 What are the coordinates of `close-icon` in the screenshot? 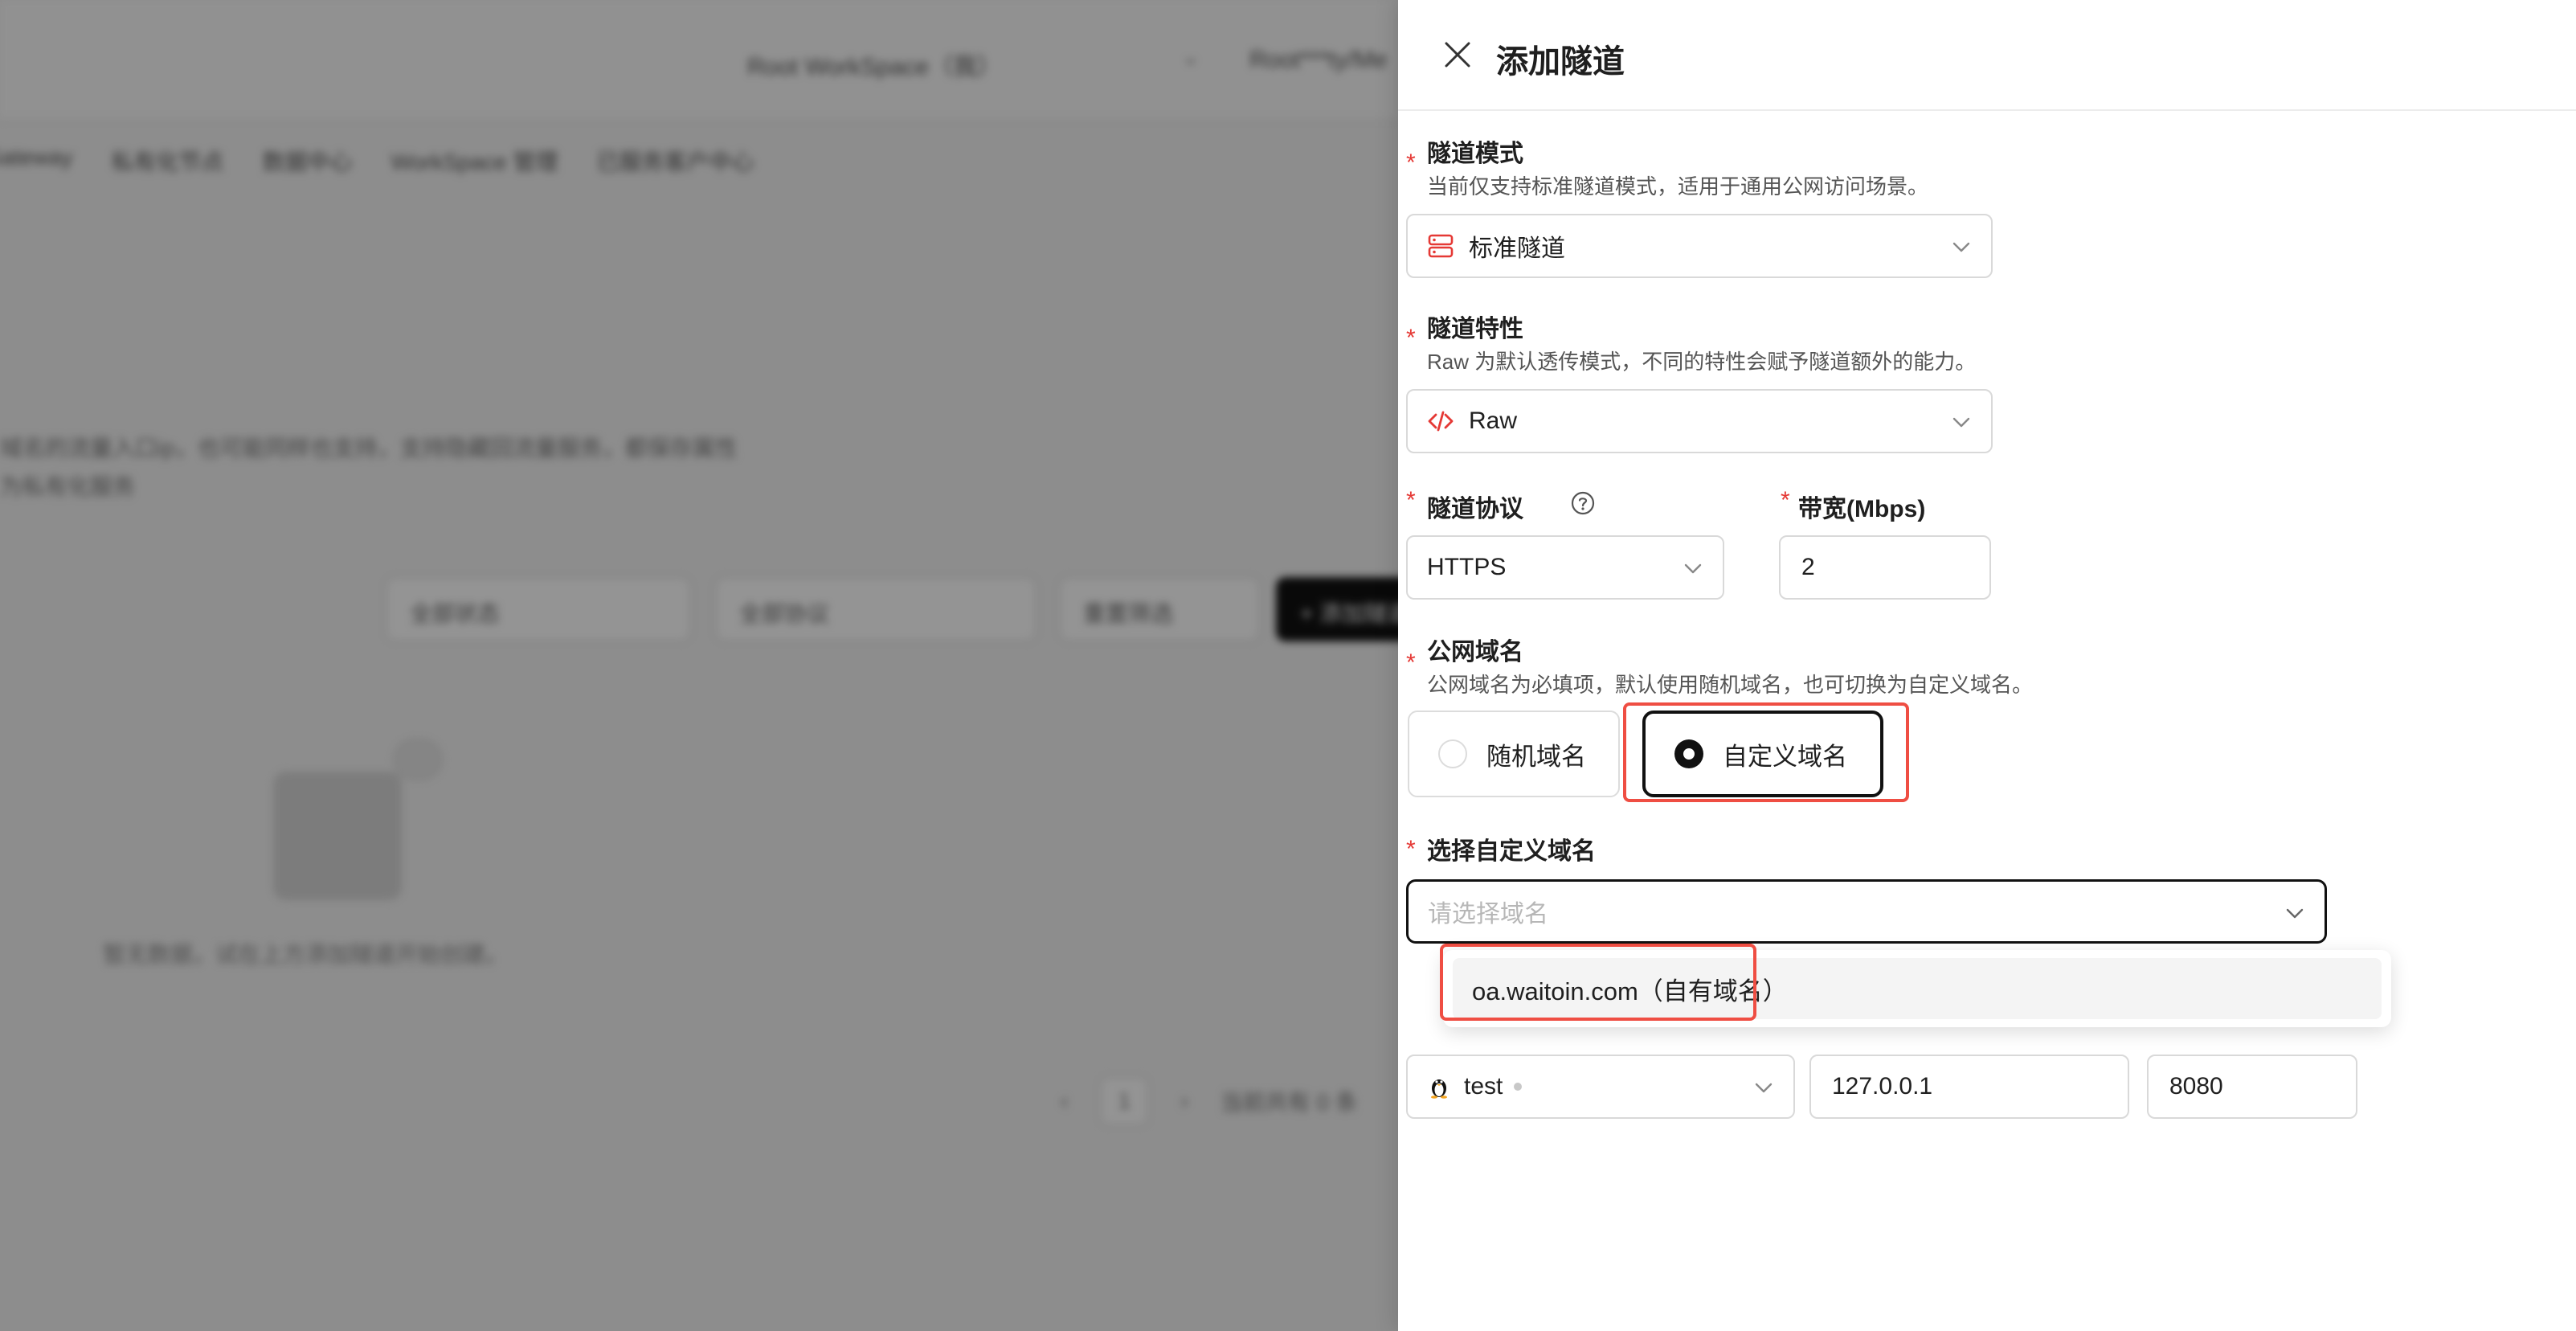 It's located at (1457, 54).